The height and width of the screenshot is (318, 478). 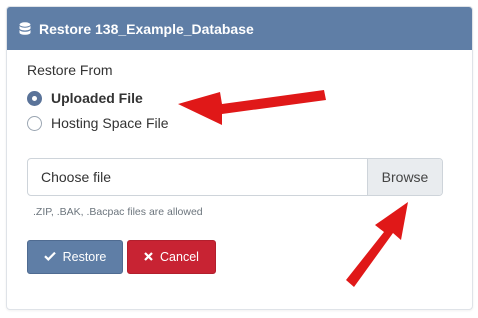 I want to click on cancel-button: Cancel, so click(x=171, y=257).